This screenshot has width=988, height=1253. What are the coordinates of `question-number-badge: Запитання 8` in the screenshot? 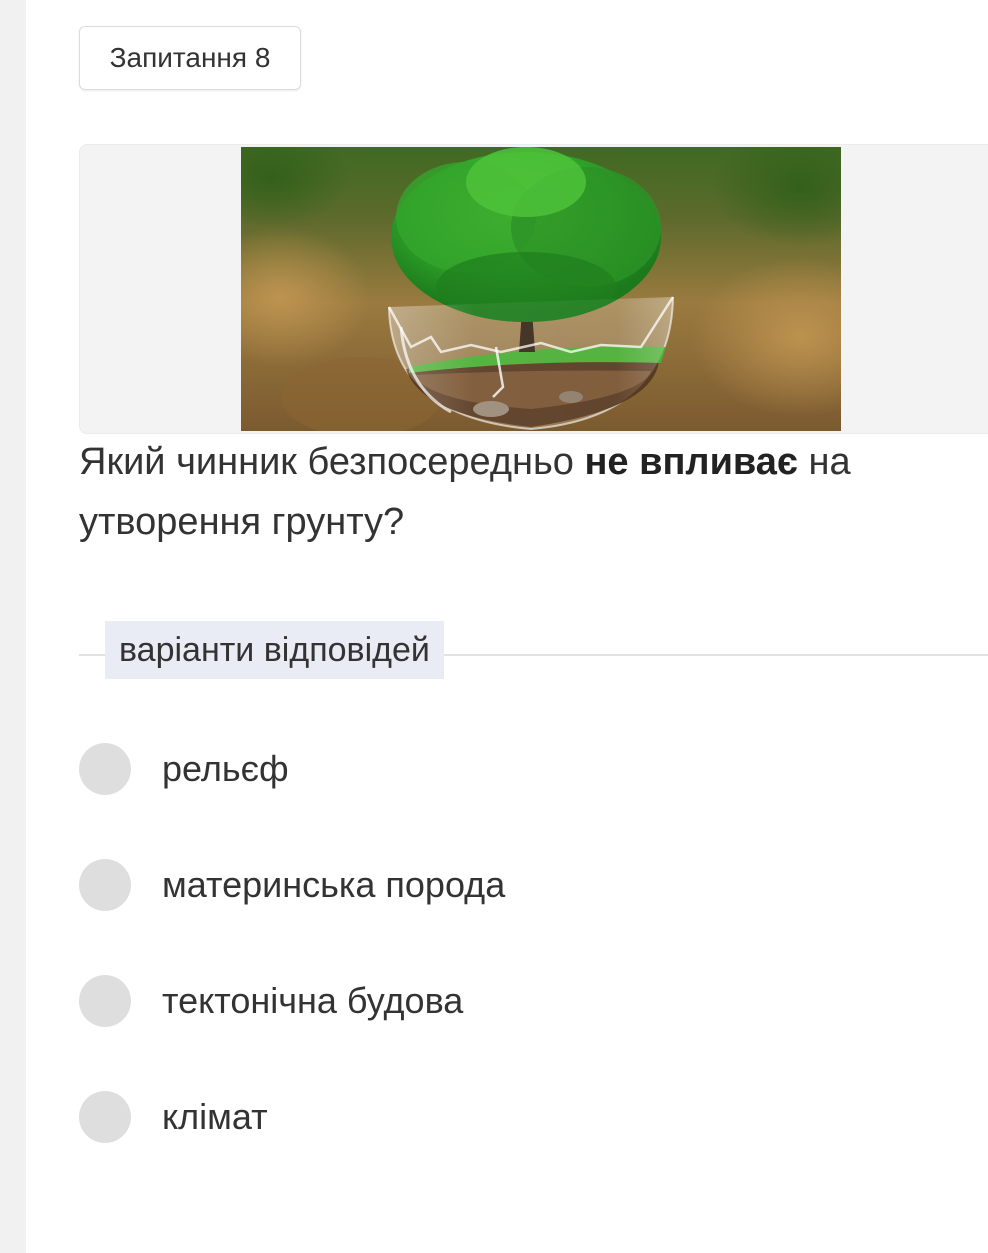 It's located at (190, 58).